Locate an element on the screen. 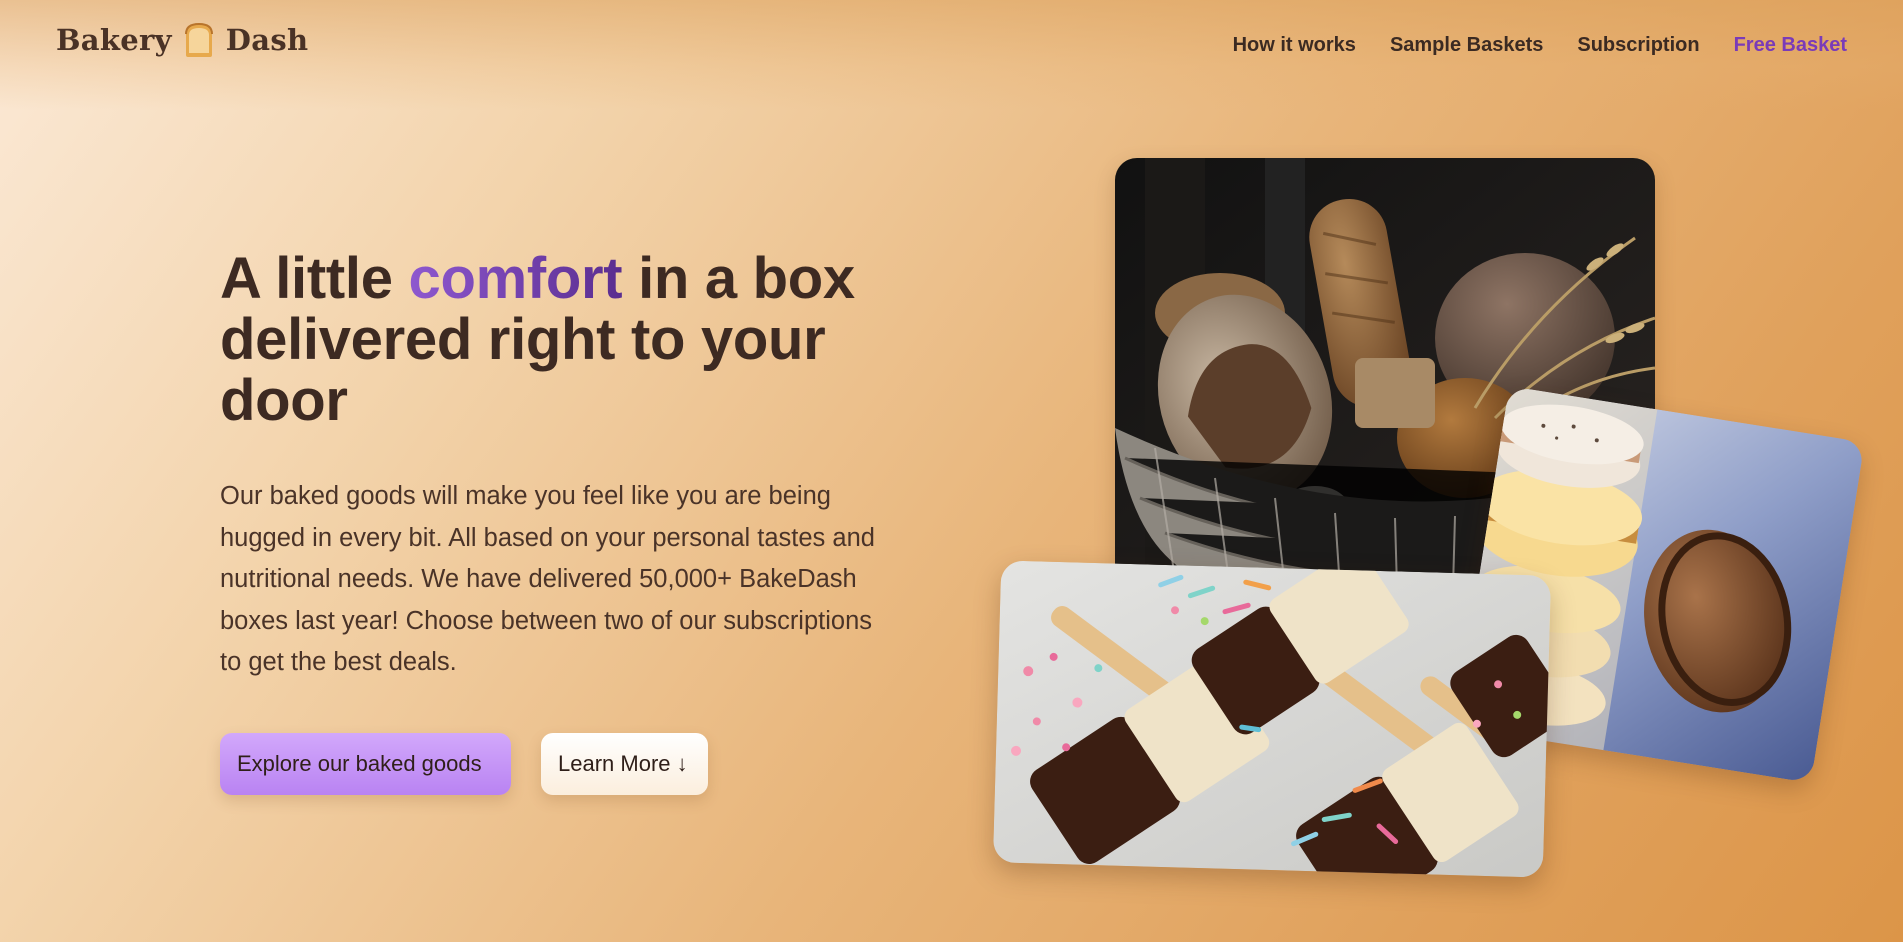 The height and width of the screenshot is (942, 1903). explore-button: Explore our baked goods is located at coordinates (365, 764).